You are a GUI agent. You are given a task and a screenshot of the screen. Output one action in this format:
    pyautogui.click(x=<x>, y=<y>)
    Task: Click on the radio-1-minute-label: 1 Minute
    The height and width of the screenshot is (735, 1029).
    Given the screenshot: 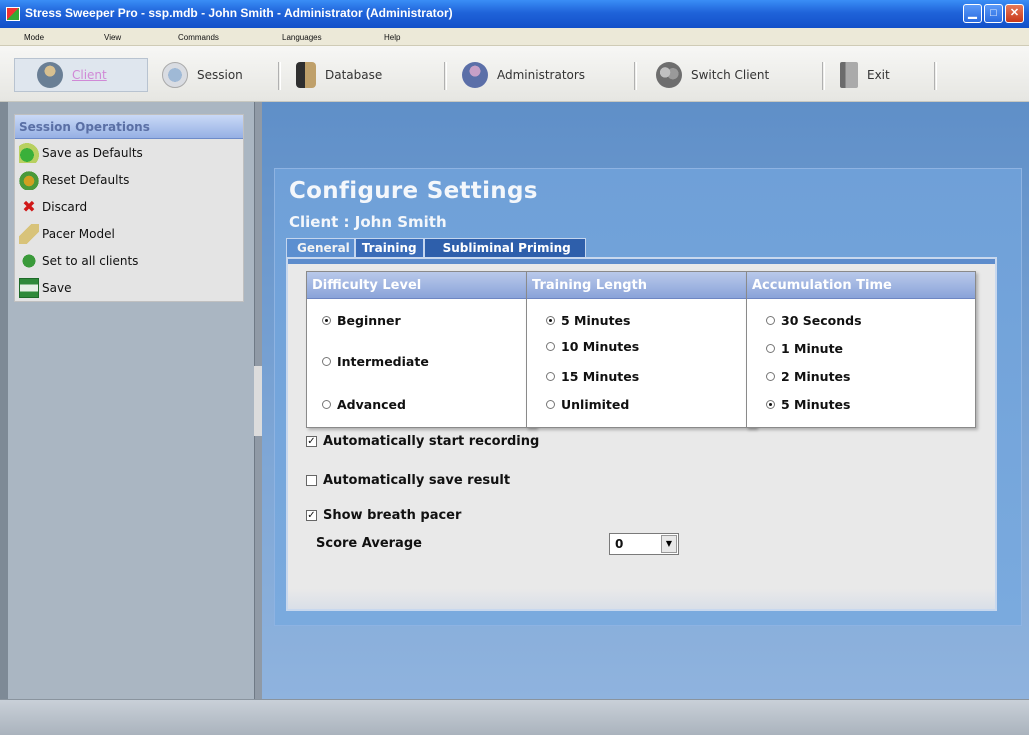 What is the action you would take?
    pyautogui.click(x=812, y=348)
    